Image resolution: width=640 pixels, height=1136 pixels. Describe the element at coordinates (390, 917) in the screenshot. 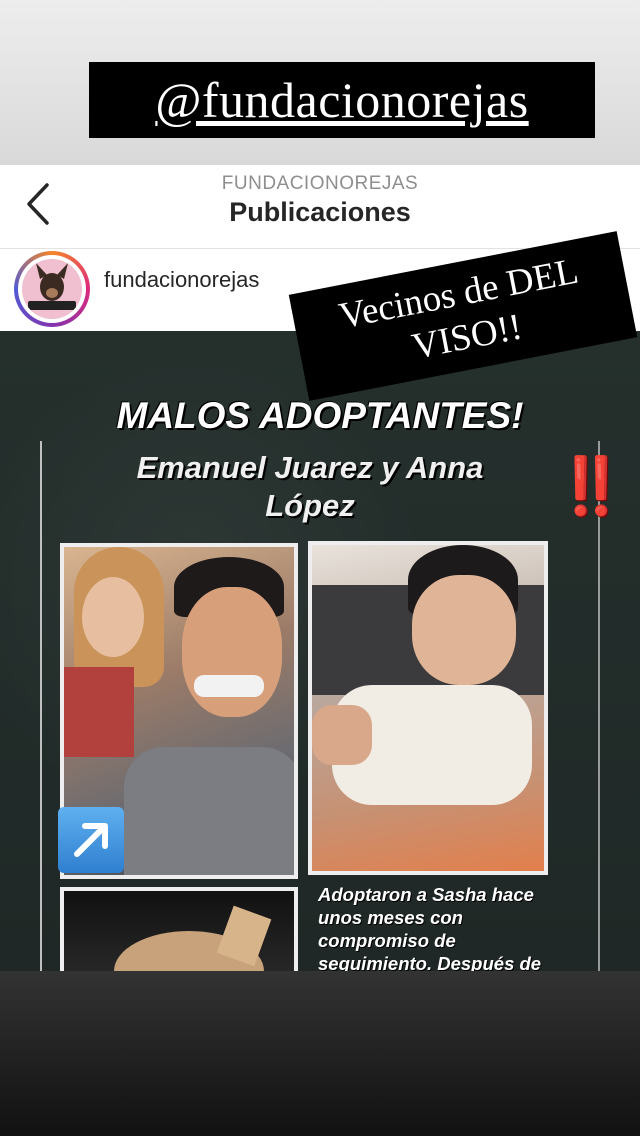

I see `caption-line-2: unos meses con` at that location.